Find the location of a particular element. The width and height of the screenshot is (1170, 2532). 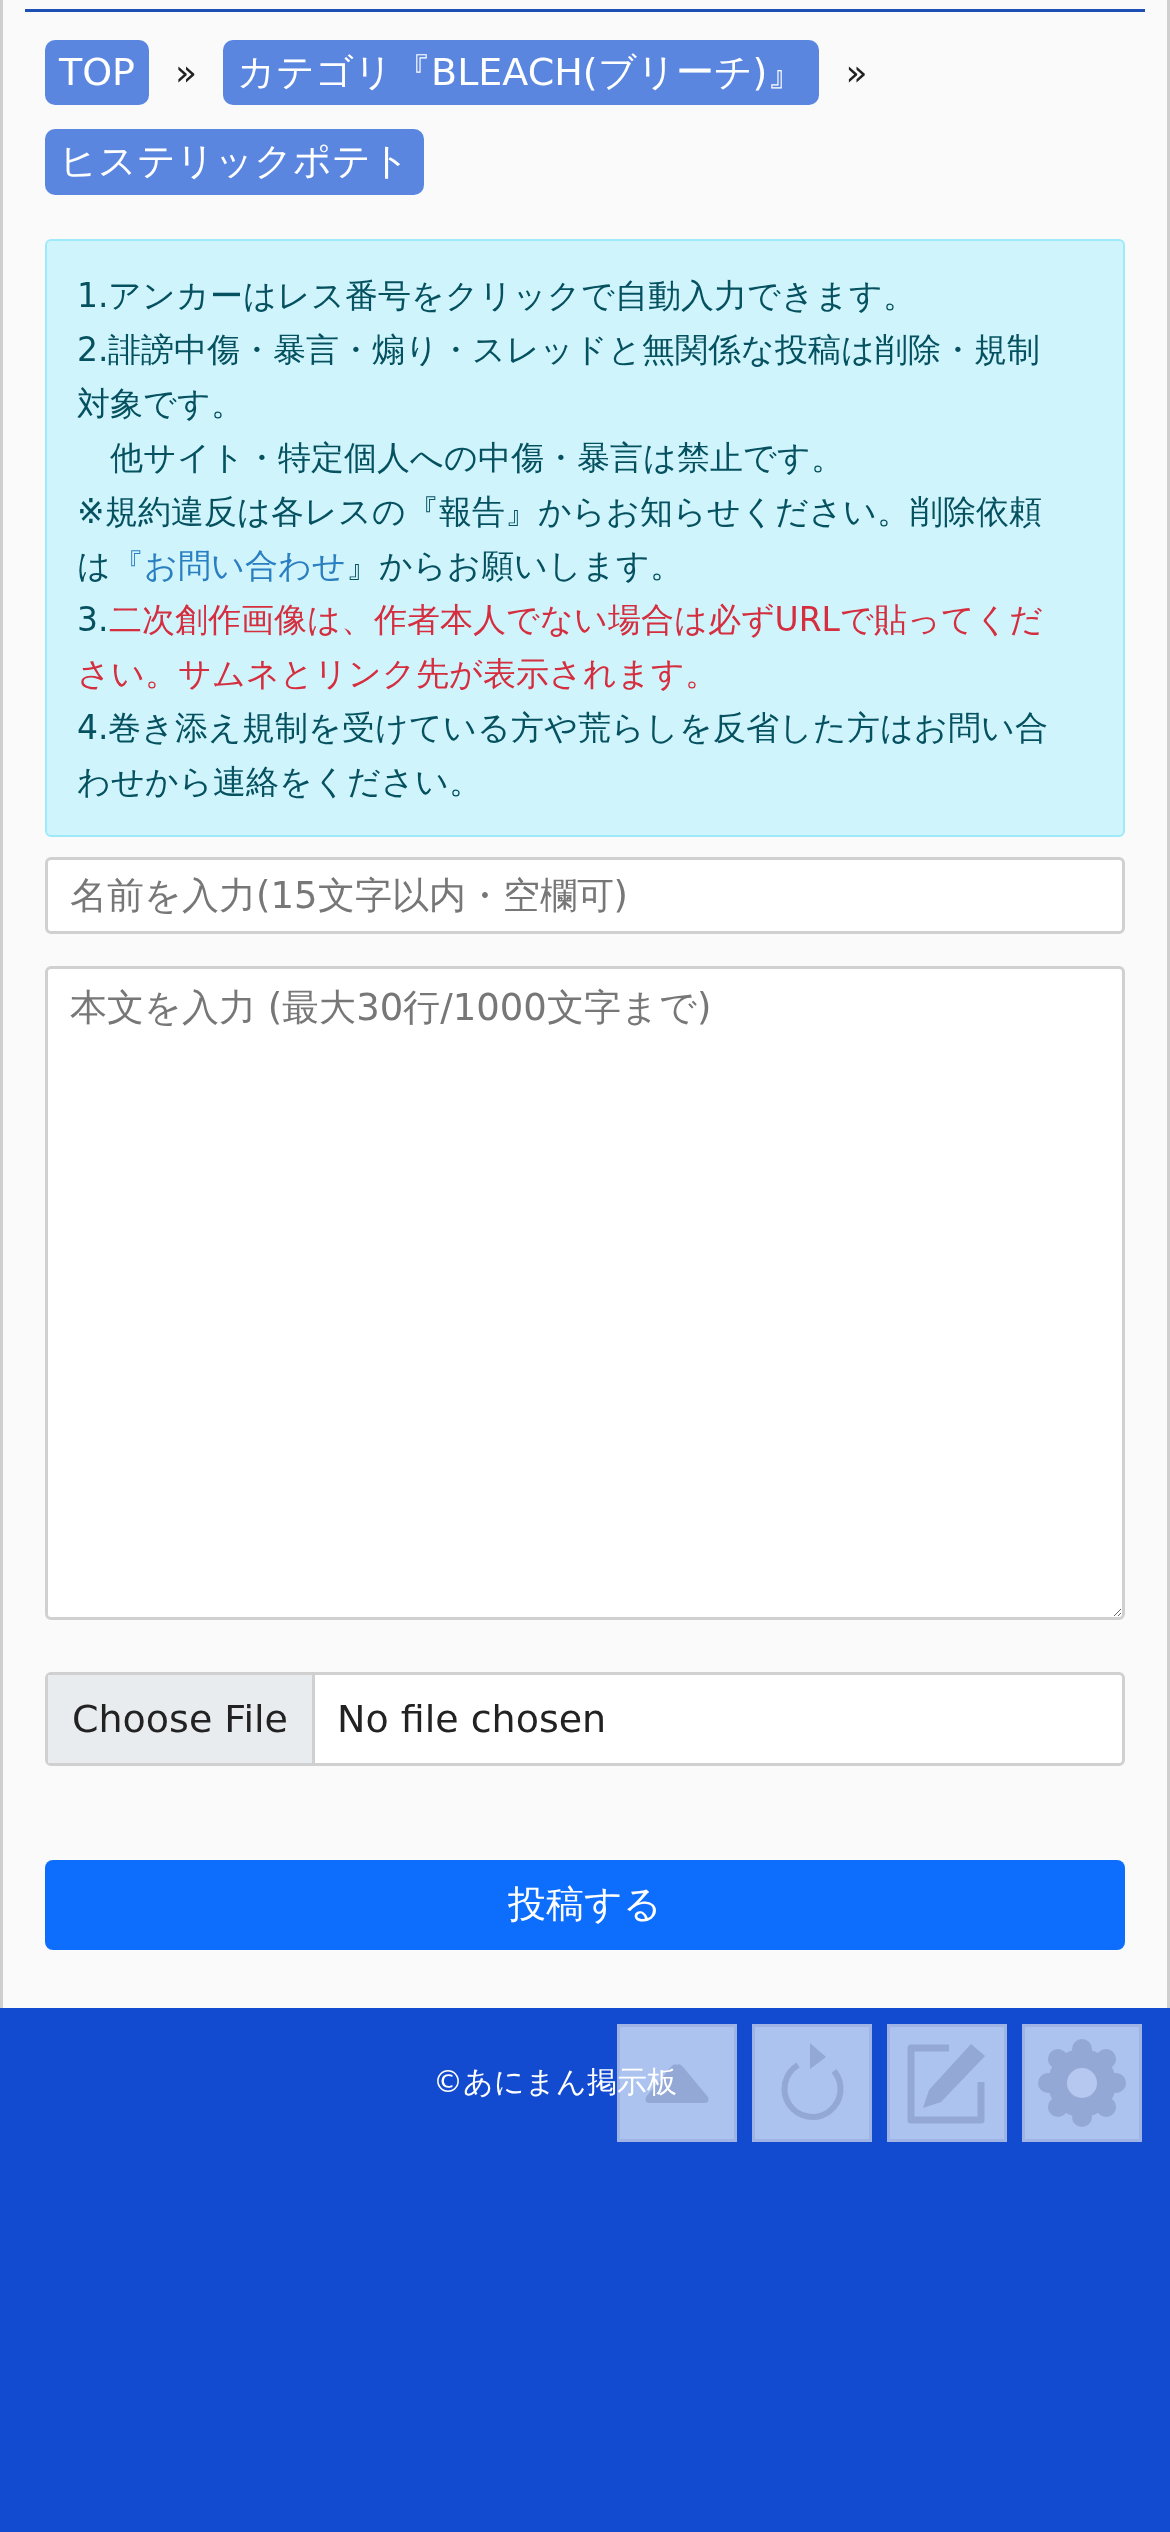

notice-text: ※規約違反は各レスの『報告』からお知らせください。削除依頼は『お問い合わせ』からお願いします。 is located at coordinates (560, 538).